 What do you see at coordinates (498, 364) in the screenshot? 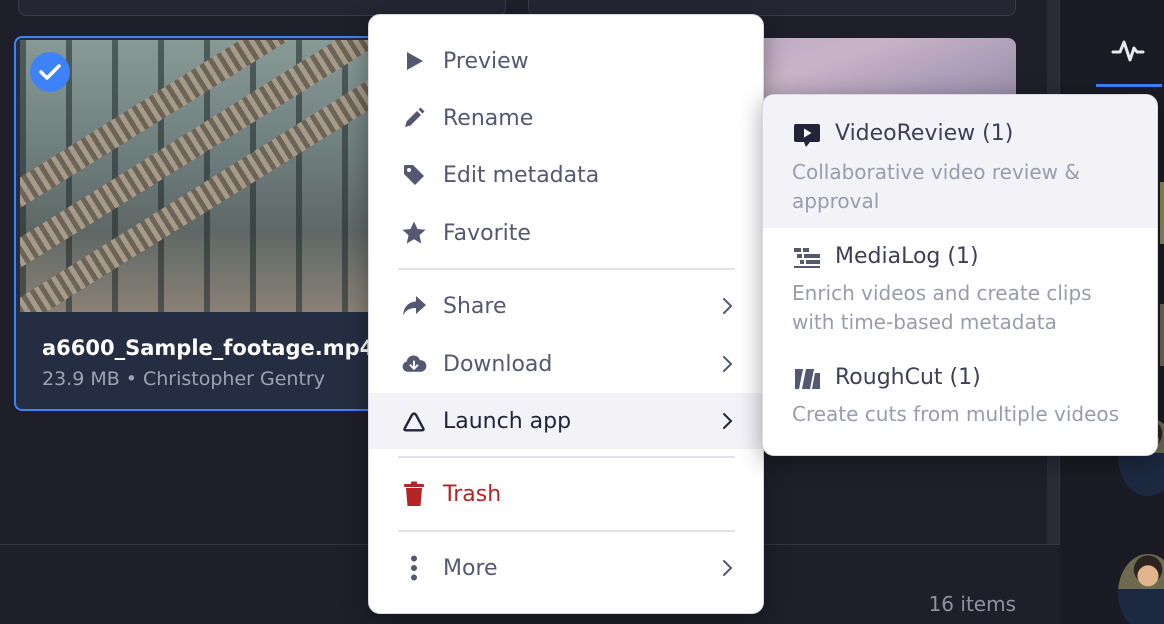
I see `menu-item-label: Download` at bounding box center [498, 364].